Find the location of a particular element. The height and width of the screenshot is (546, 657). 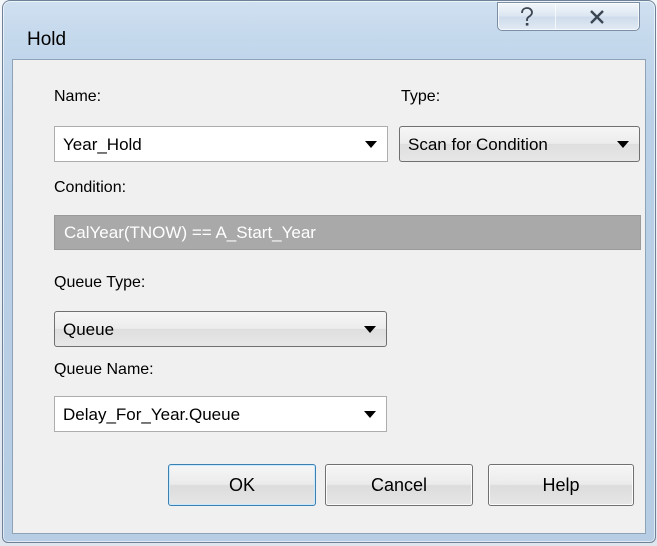

condition-field: CalYear(TNOW) == A_Start_Year is located at coordinates (347, 232).